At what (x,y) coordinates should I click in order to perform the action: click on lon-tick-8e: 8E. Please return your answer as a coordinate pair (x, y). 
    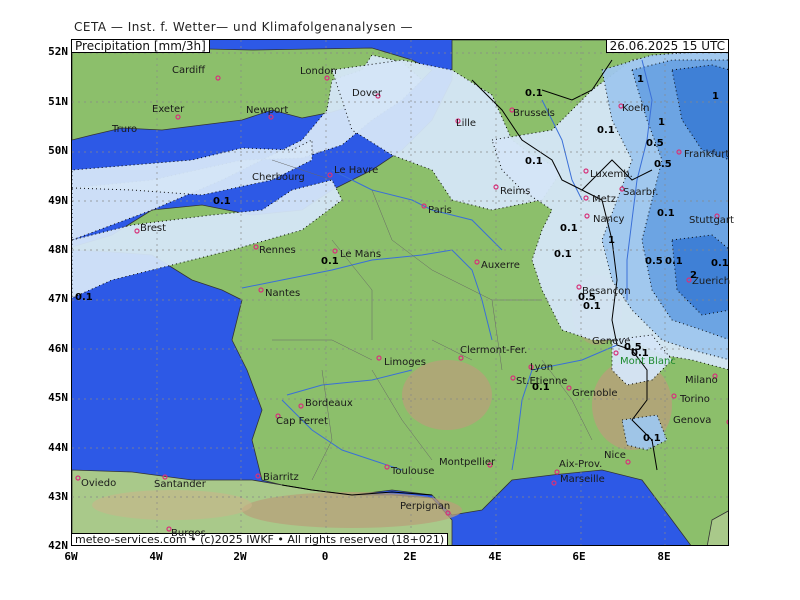
    Looking at the image, I should click on (664, 556).